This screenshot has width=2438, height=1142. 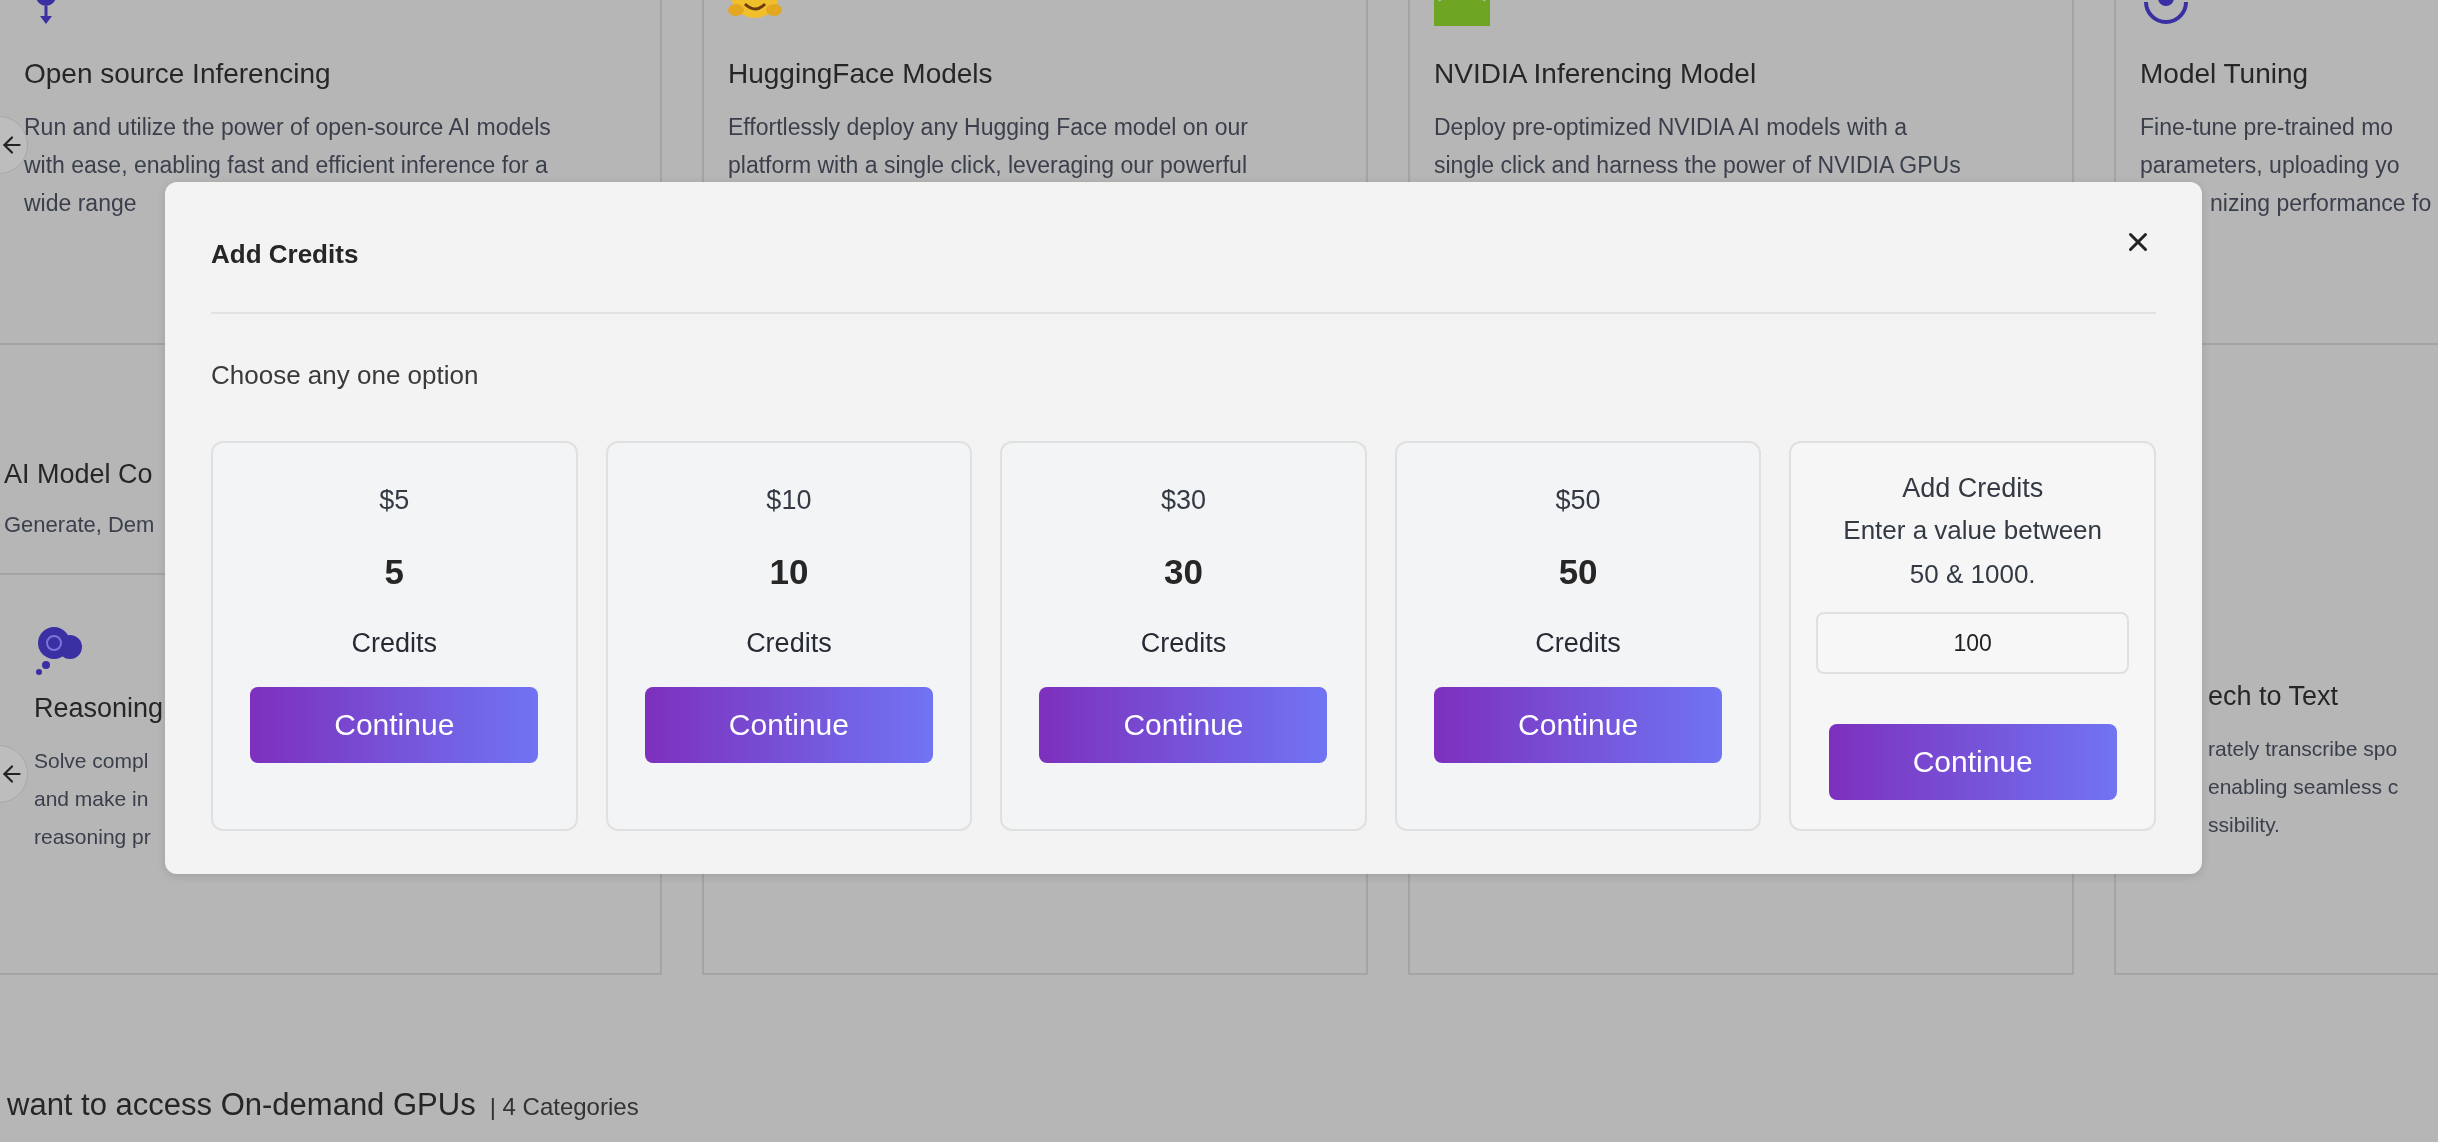 What do you see at coordinates (286, 165) in the screenshot?
I see `card-description: with ease, enabling fast and efficient inference for a` at bounding box center [286, 165].